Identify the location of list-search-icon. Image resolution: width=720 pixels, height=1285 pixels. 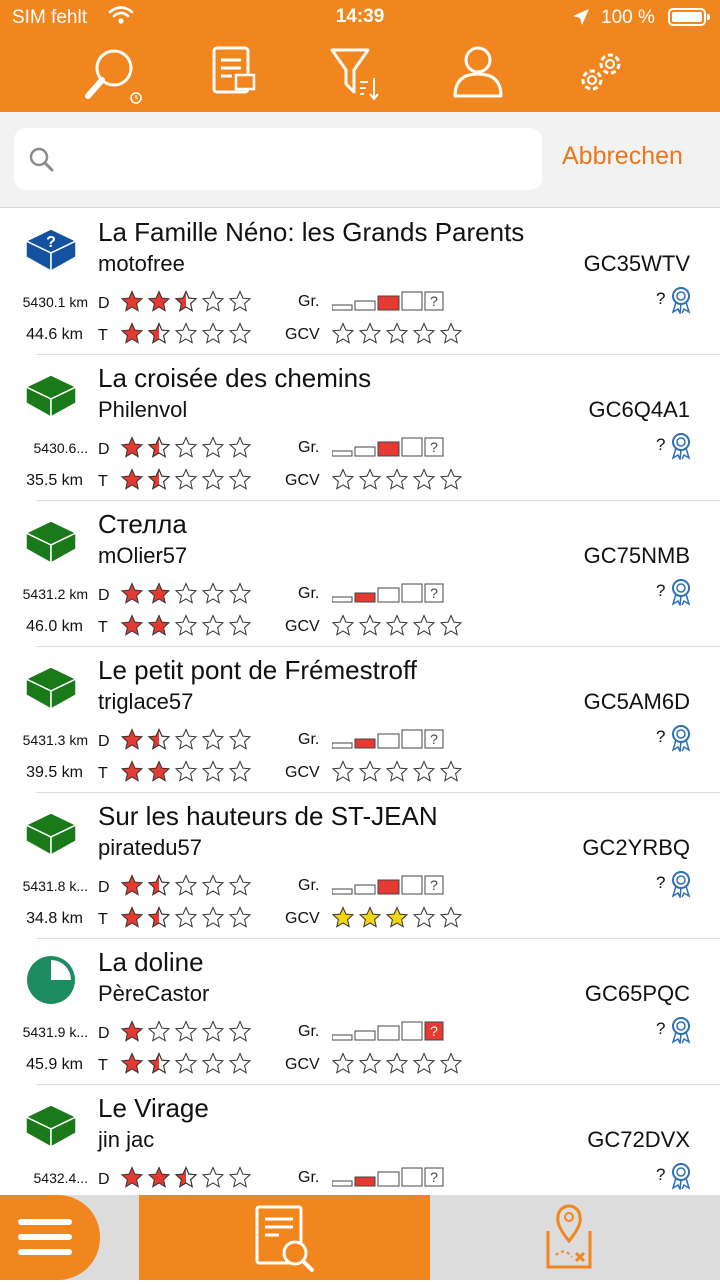
(284, 1238).